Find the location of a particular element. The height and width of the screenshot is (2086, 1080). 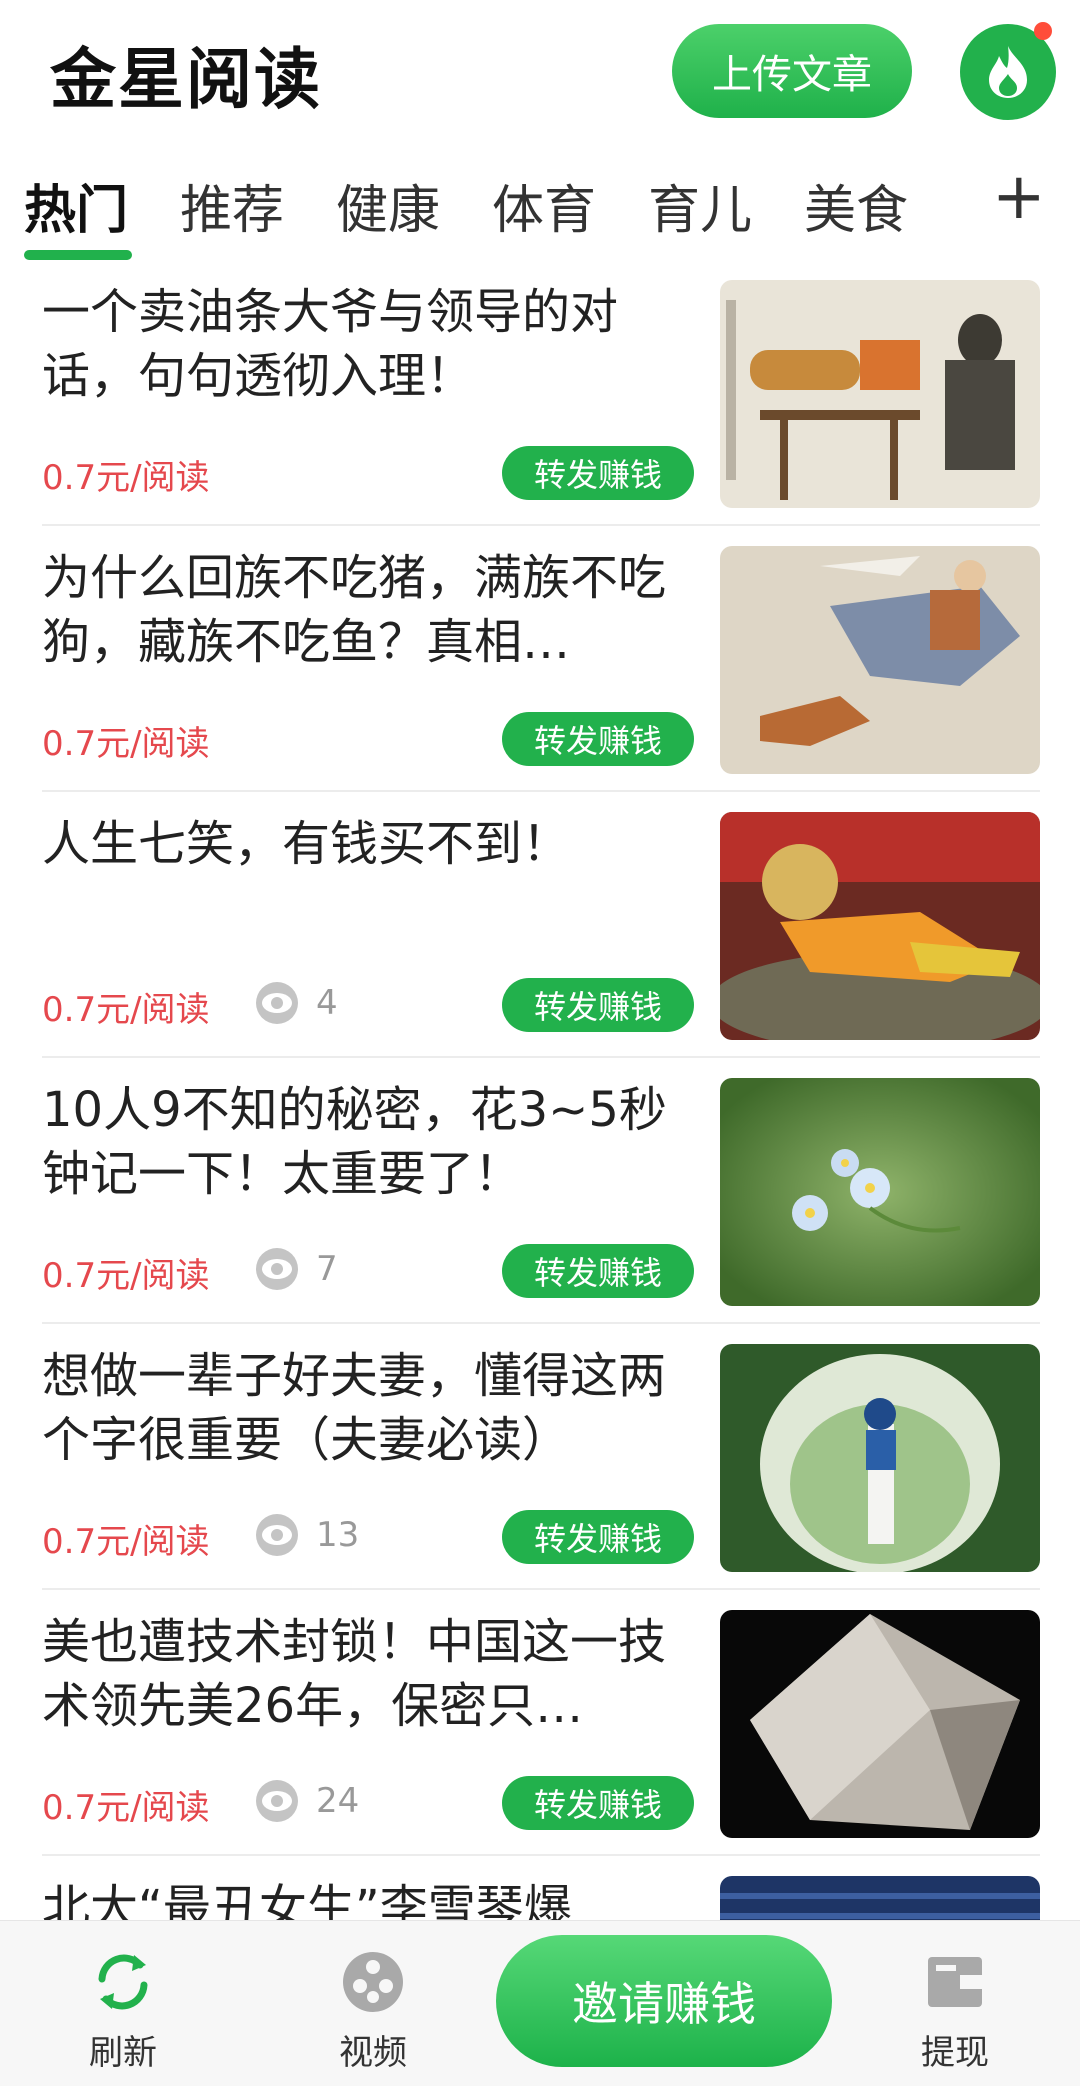

tab-hot: 热门 is located at coordinates (76, 205).